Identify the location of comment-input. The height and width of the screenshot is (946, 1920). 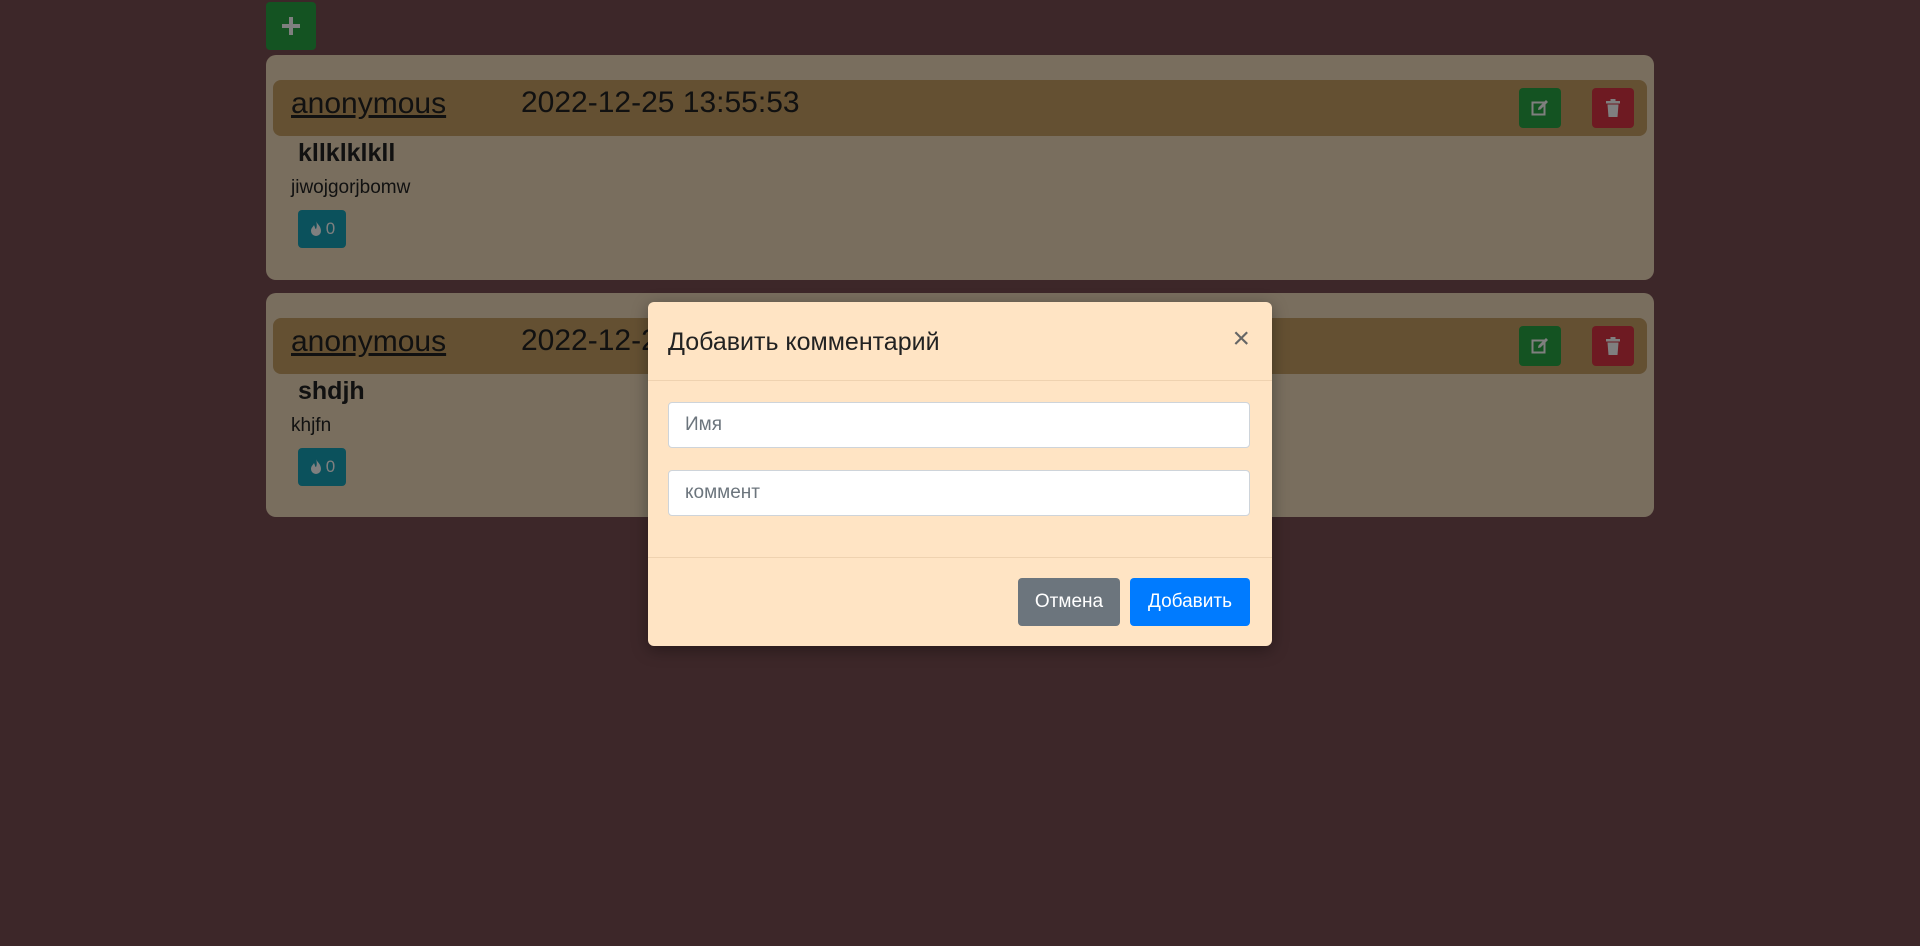
(959, 493).